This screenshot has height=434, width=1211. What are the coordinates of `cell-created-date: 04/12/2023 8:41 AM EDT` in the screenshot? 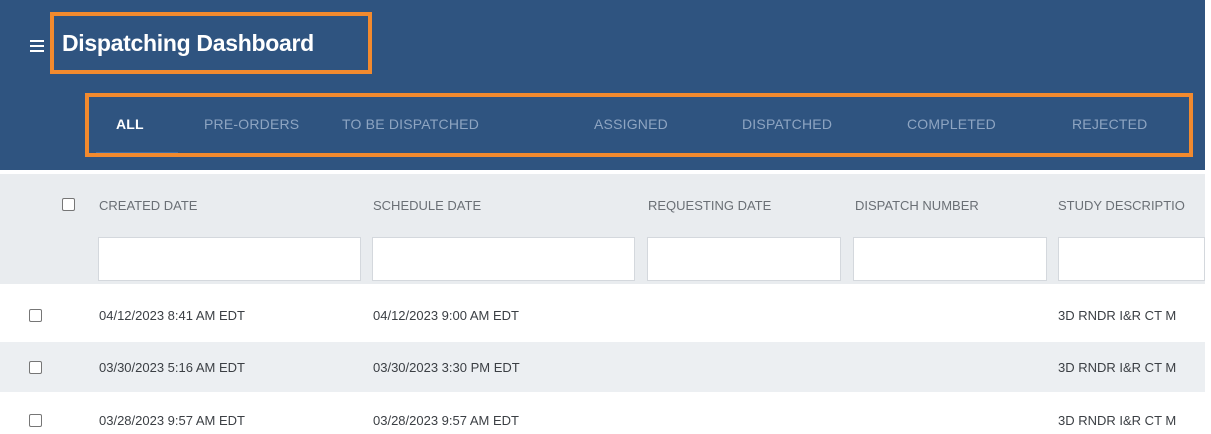 It's located at (172, 315).